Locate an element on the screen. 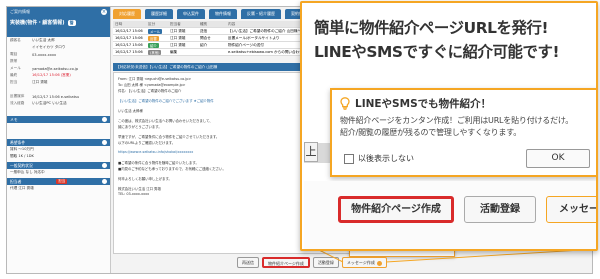 The width and height of the screenshot is (600, 279). tab-item: 物件情報 is located at coordinates (223, 14).